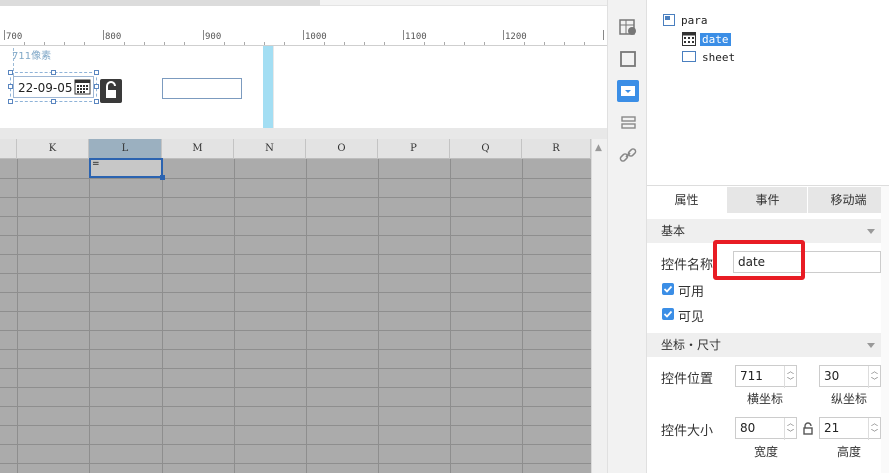  What do you see at coordinates (850, 428) in the screenshot?
I see `height-input: 21 ︿ ﹀` at bounding box center [850, 428].